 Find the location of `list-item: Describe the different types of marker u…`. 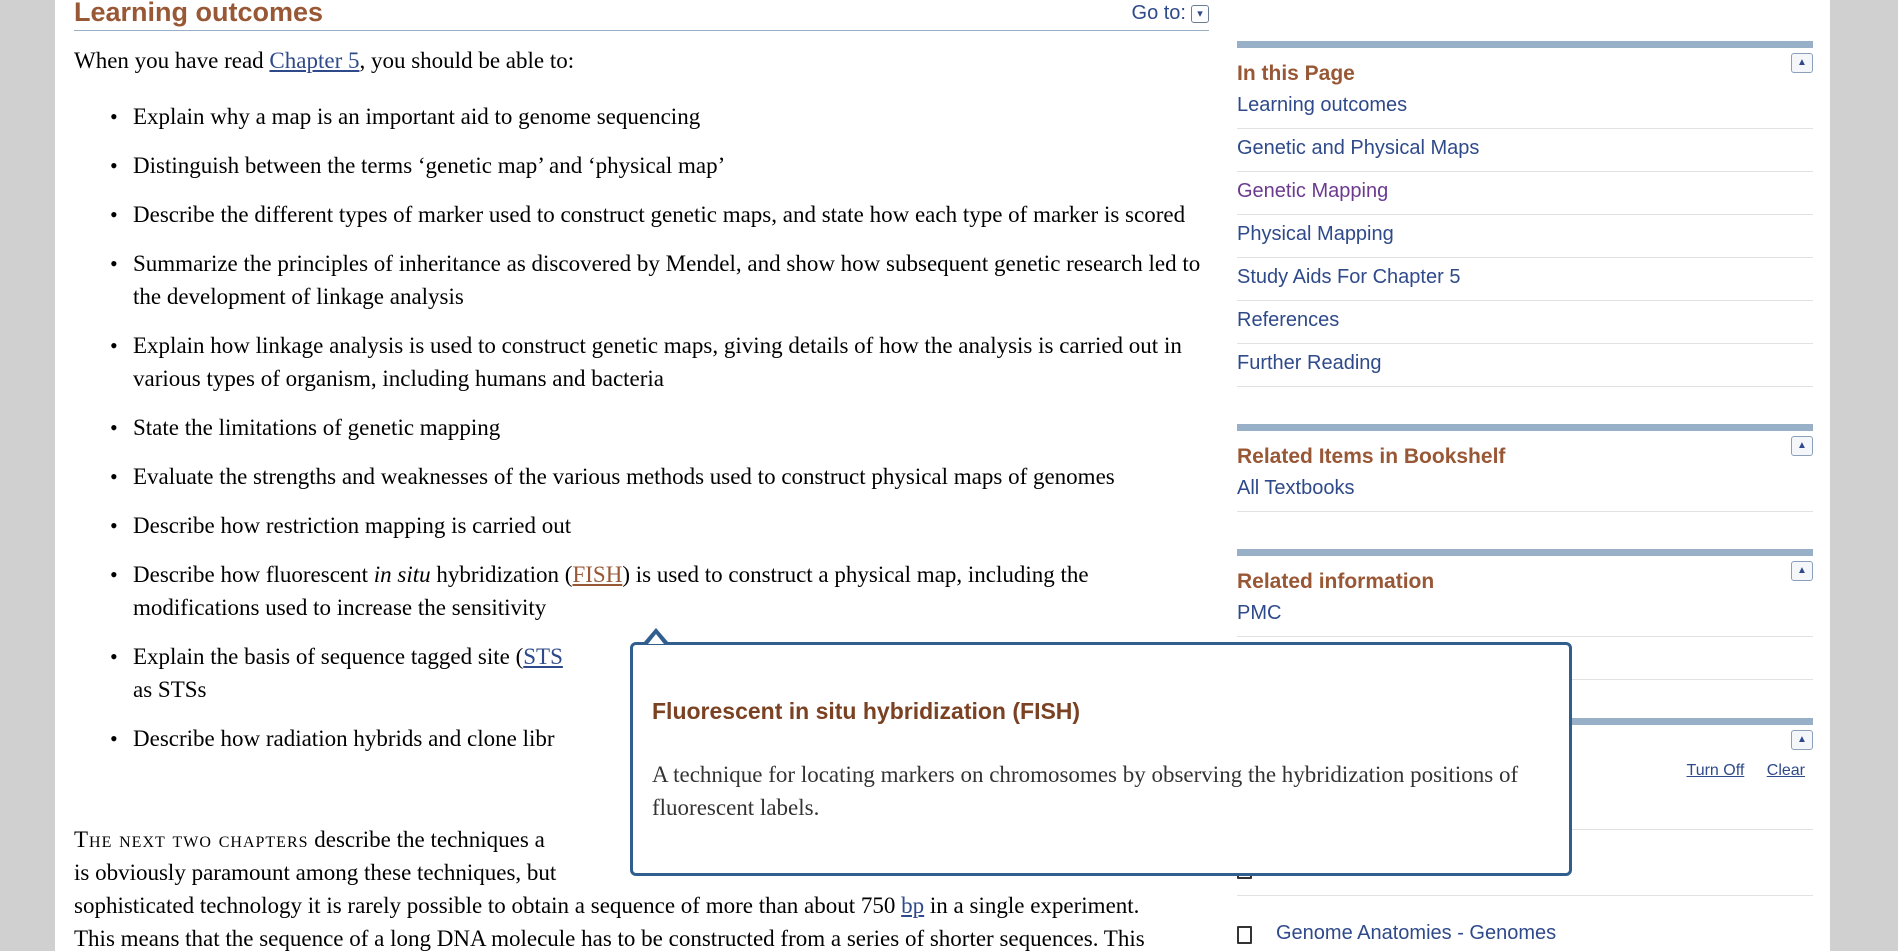

list-item: Describe the different types of marker u… is located at coordinates (641, 214).